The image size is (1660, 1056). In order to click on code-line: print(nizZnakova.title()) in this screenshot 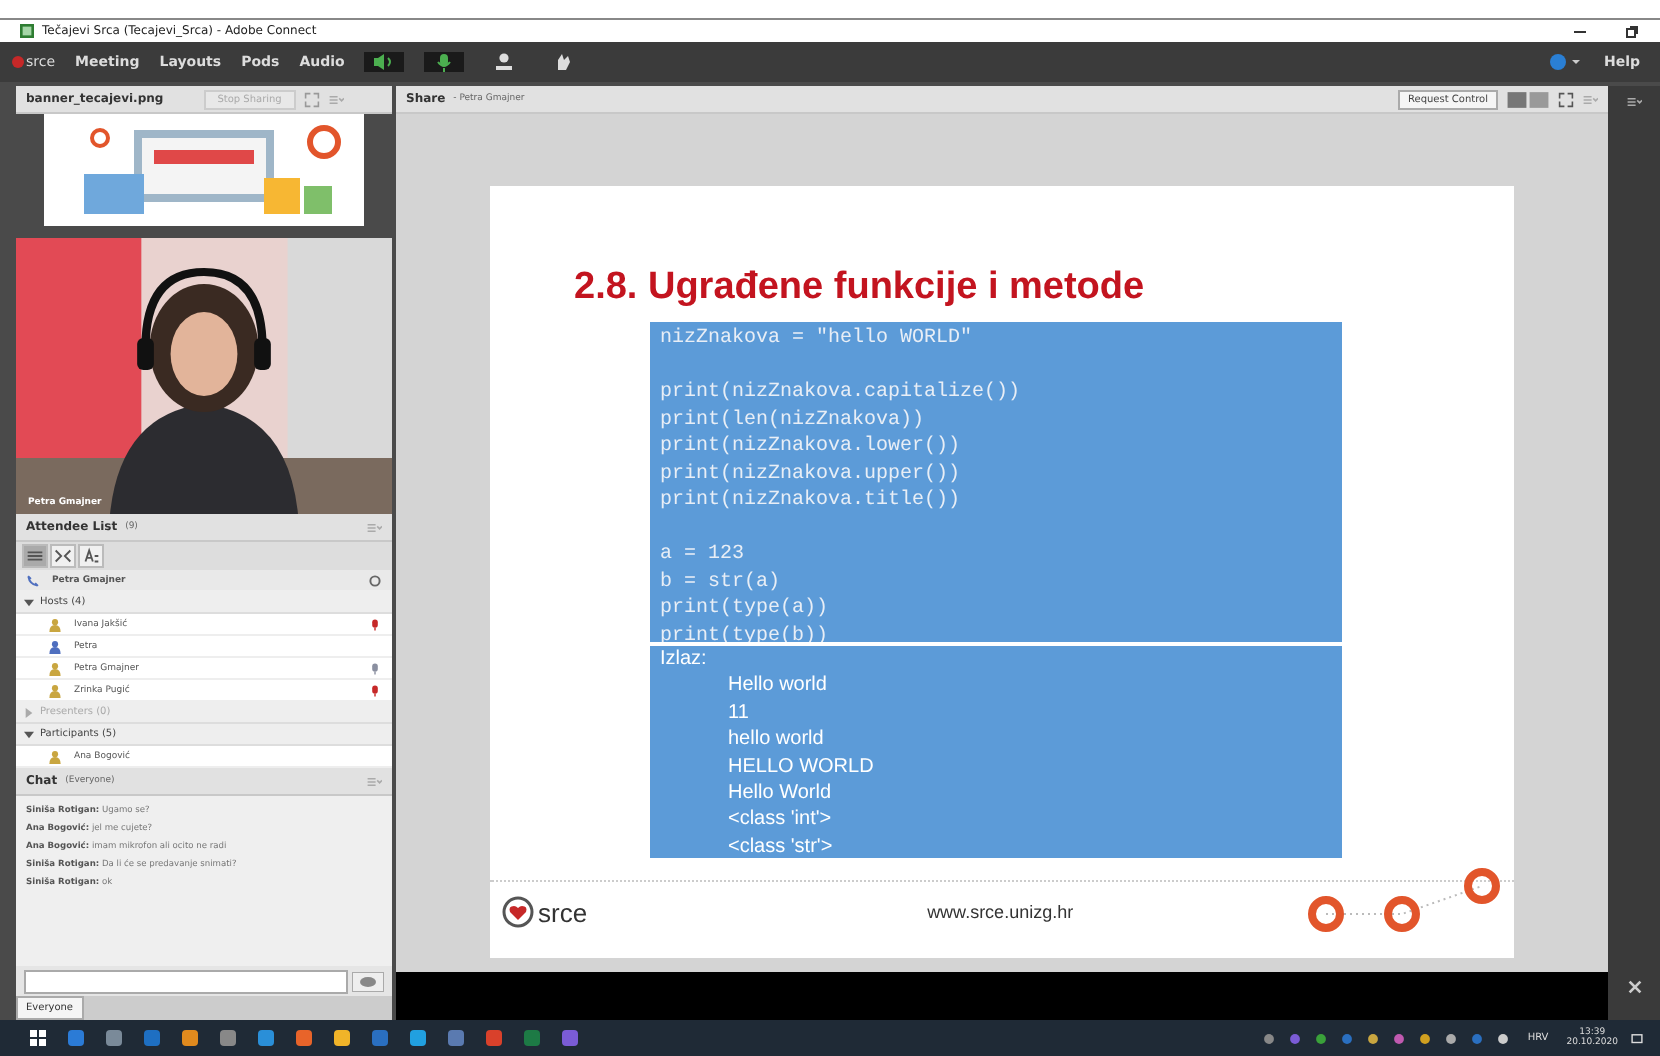, I will do `click(811, 501)`.